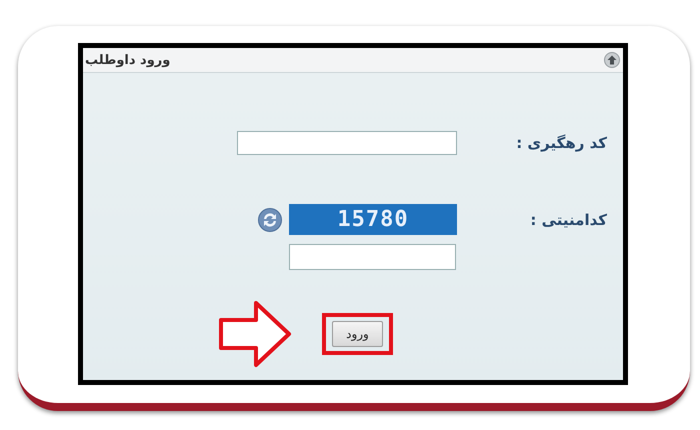  What do you see at coordinates (127, 60) in the screenshot?
I see `panel-title: ورود داوطلب` at bounding box center [127, 60].